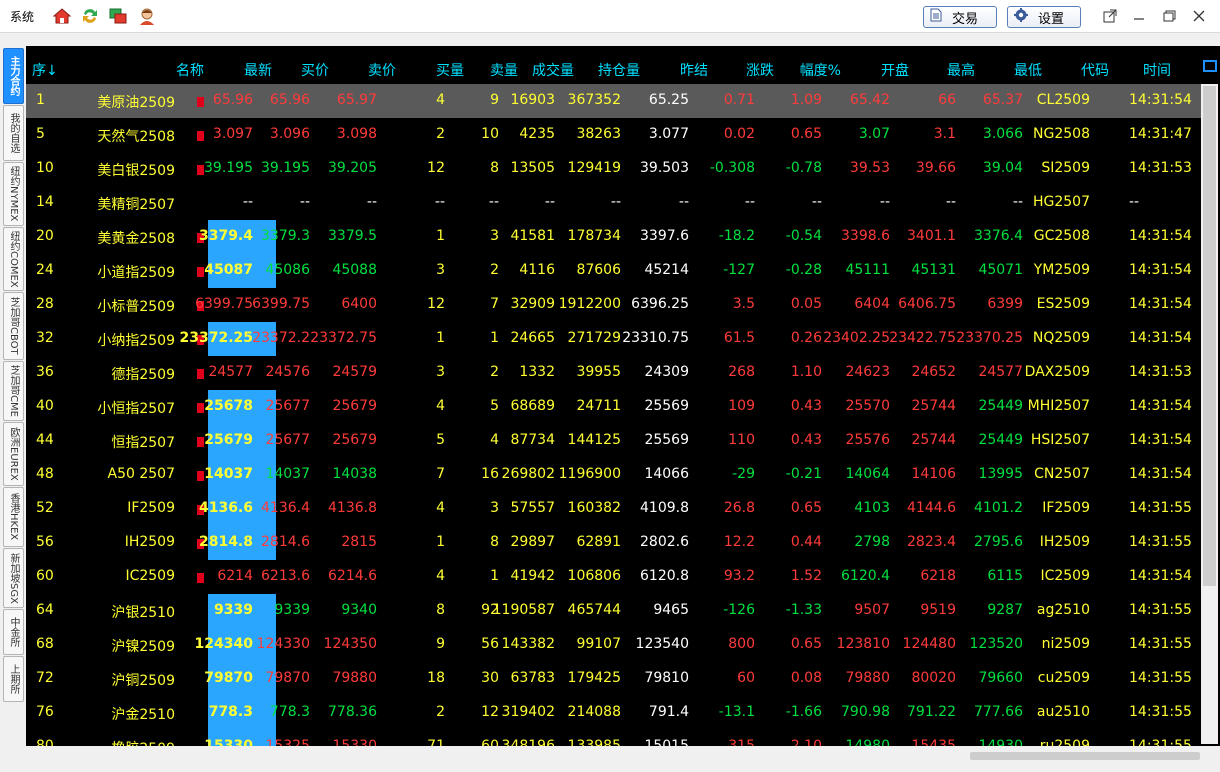  What do you see at coordinates (45, 644) in the screenshot?
I see `cell-seq: 68` at bounding box center [45, 644].